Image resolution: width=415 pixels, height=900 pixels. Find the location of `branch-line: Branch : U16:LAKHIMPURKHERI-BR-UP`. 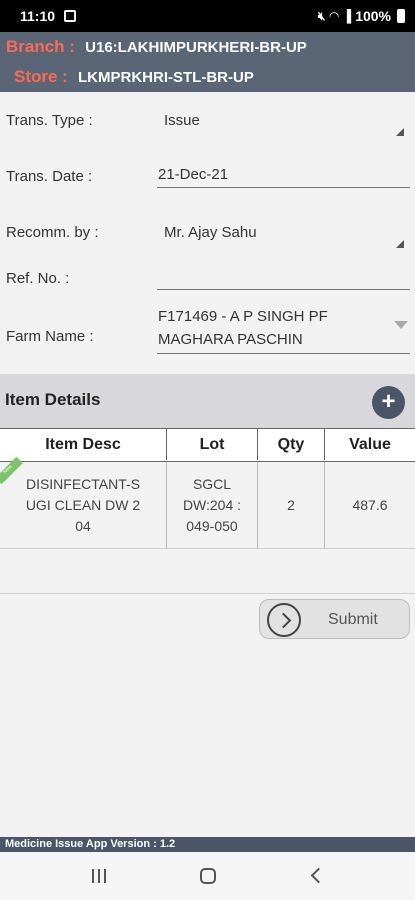

branch-line: Branch : U16:LAKHIMPURKHERI-BR-UP is located at coordinates (156, 47).